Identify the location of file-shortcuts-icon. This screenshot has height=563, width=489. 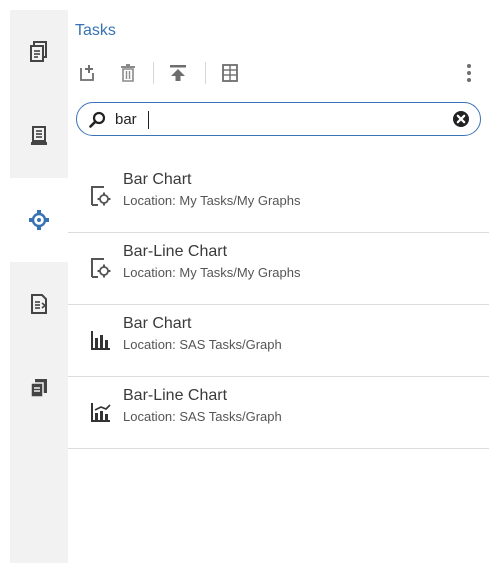
(38, 388).